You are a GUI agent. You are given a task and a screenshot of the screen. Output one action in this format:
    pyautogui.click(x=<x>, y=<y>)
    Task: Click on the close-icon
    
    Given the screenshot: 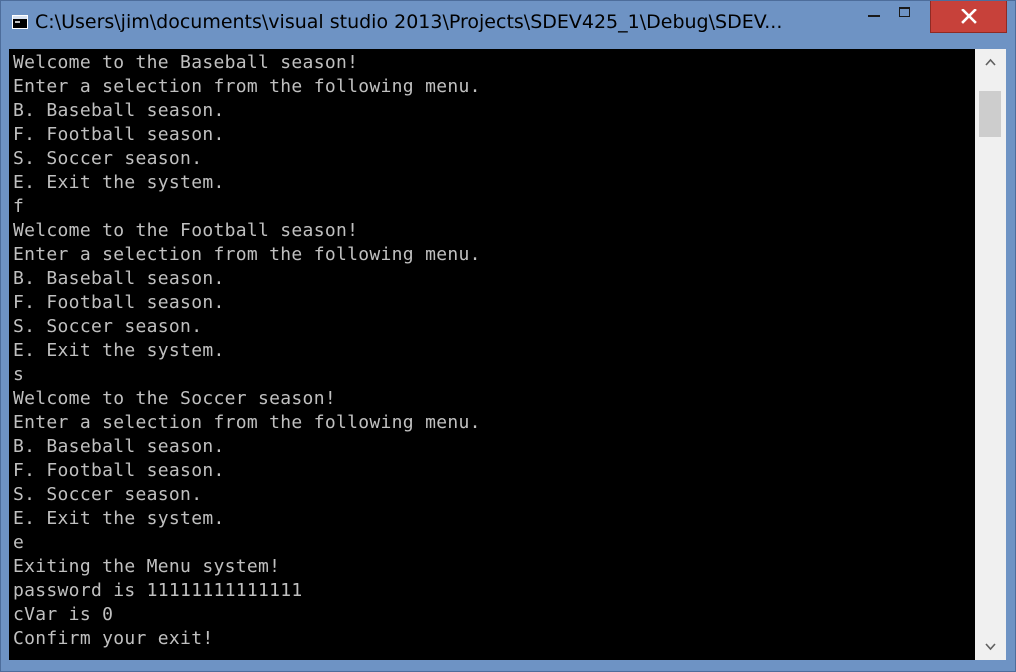 What is the action you would take?
    pyautogui.click(x=969, y=16)
    